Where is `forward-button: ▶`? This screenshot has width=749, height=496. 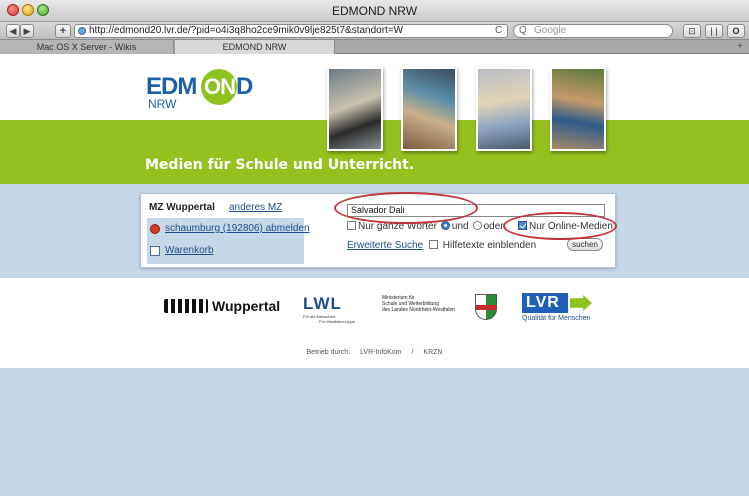
forward-button: ▶ is located at coordinates (27, 31).